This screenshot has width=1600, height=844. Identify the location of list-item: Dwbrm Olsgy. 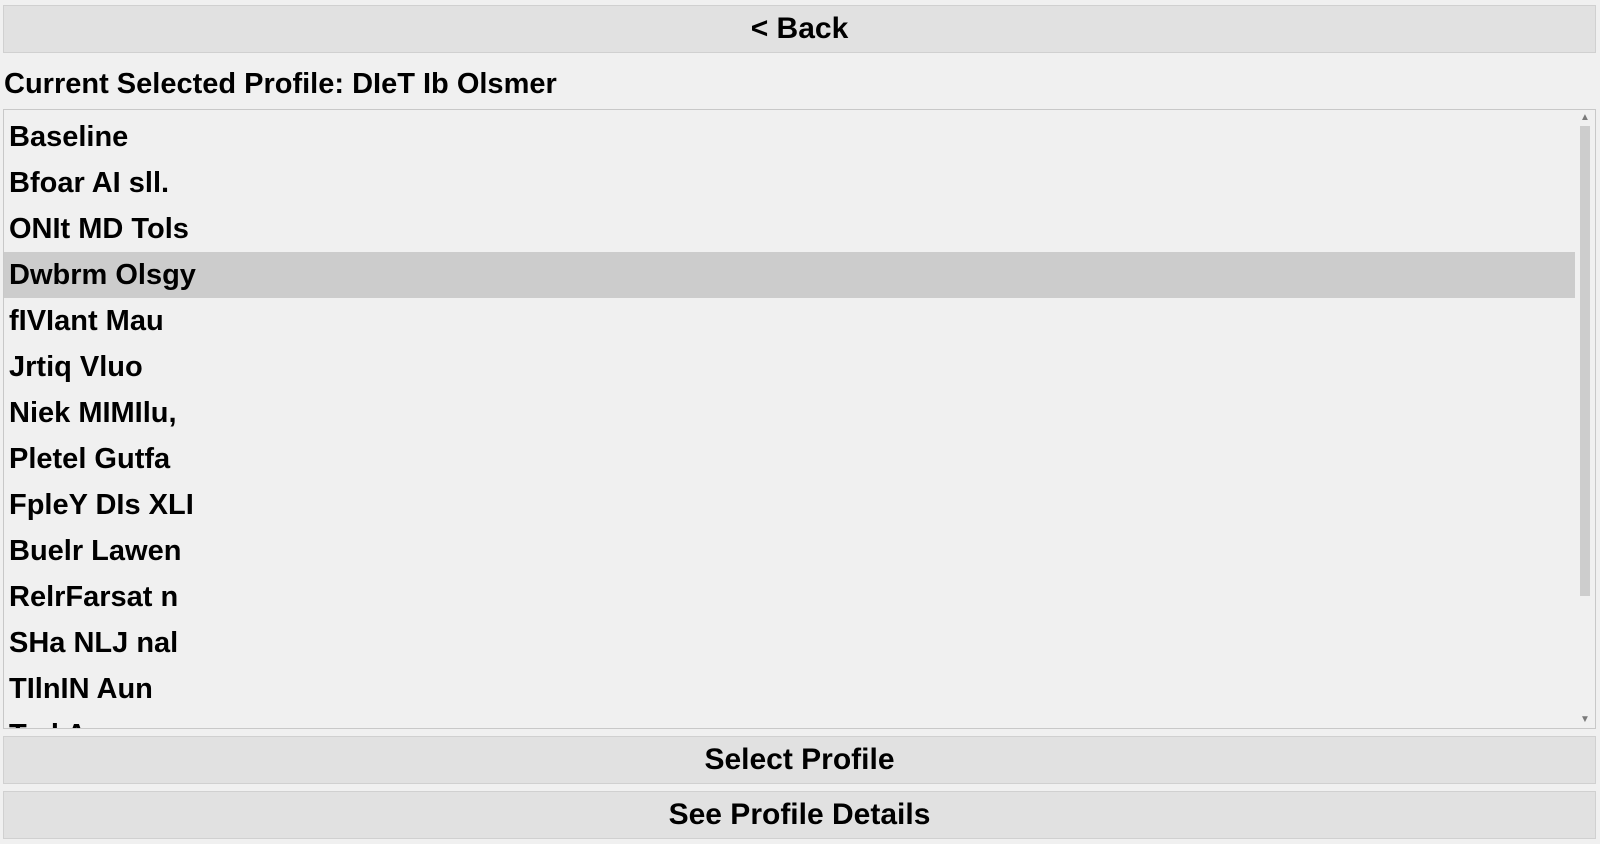
(789, 275).